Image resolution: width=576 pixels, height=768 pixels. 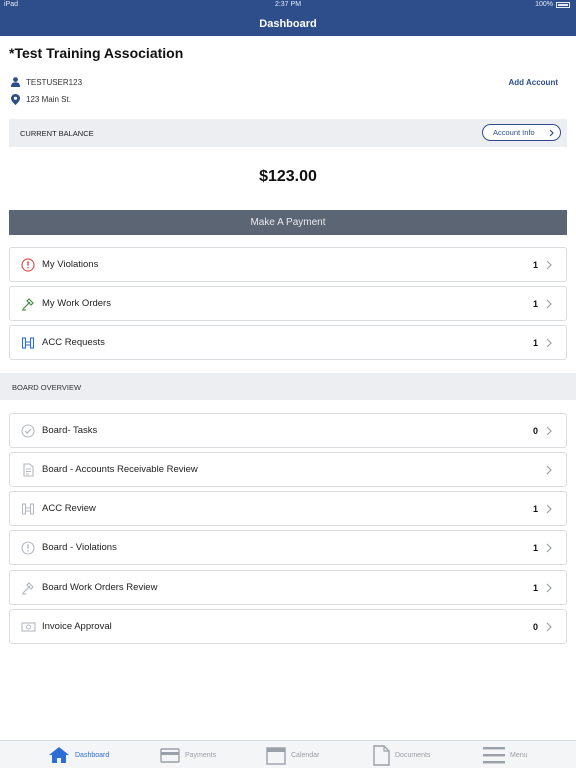 What do you see at coordinates (70, 264) in the screenshot?
I see `list-item-label: My Violations` at bounding box center [70, 264].